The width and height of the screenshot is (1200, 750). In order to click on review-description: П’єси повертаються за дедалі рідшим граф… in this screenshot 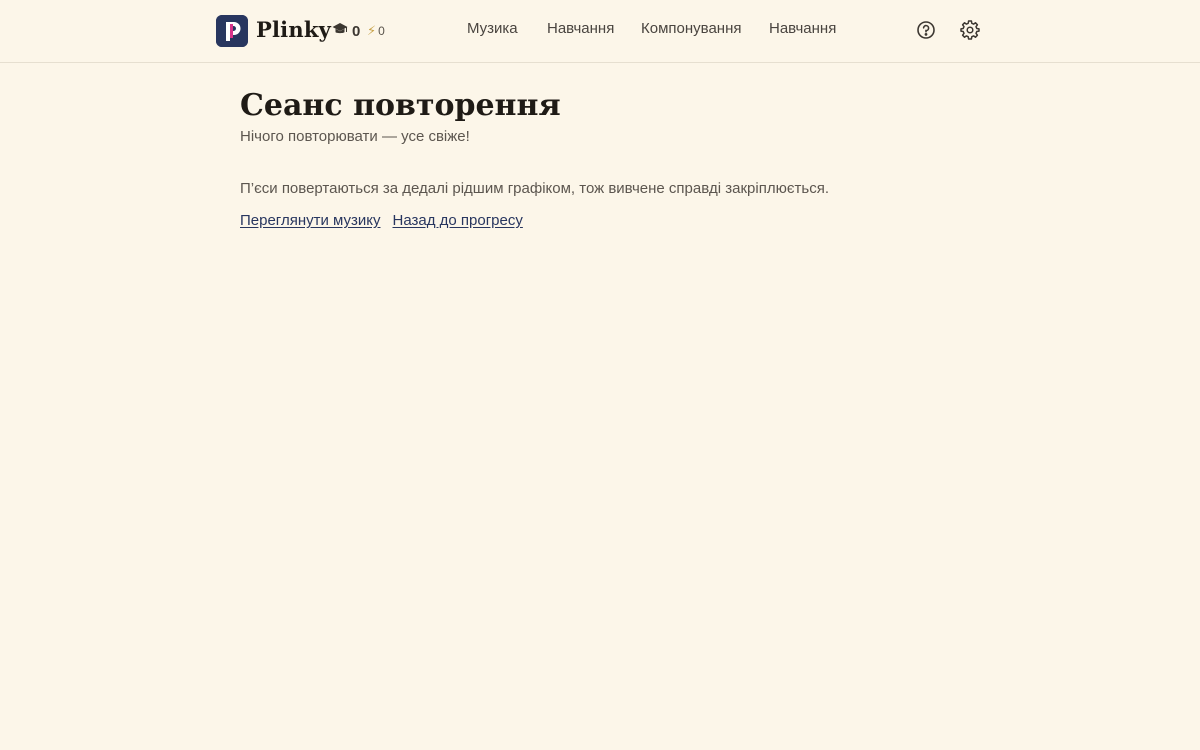, I will do `click(534, 188)`.